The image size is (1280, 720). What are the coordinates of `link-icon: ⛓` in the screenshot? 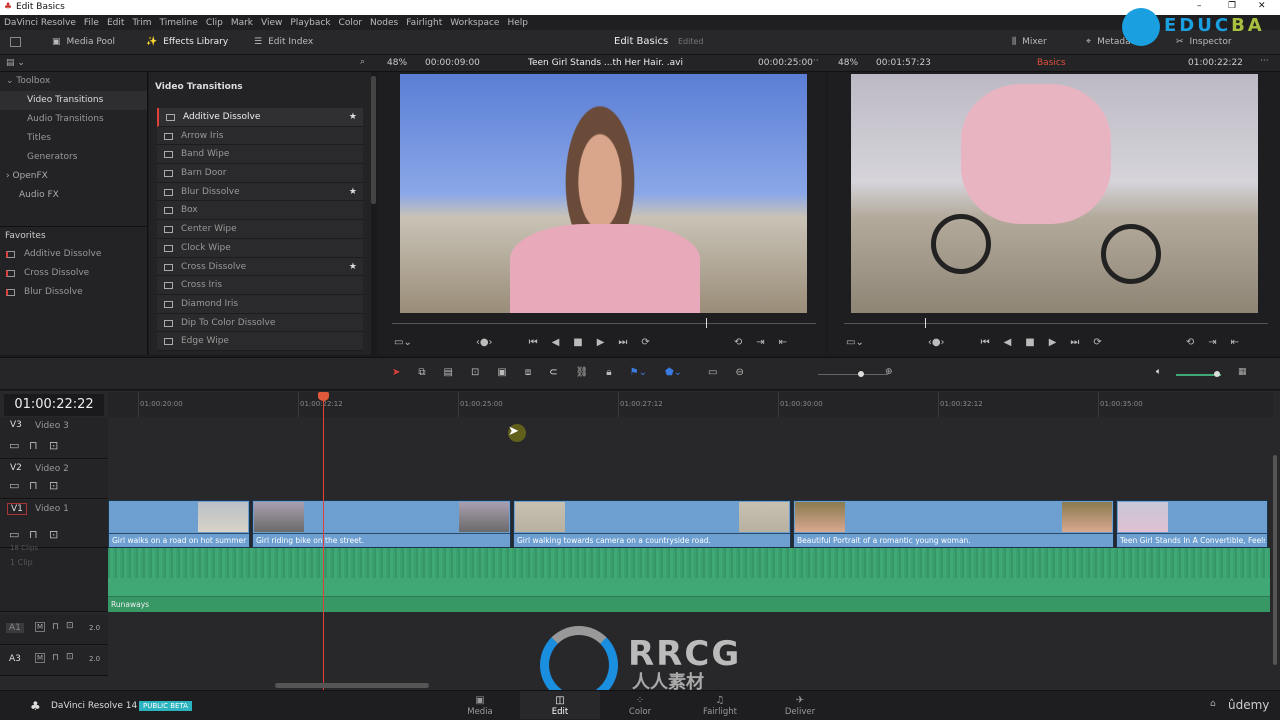 It's located at (582, 372).